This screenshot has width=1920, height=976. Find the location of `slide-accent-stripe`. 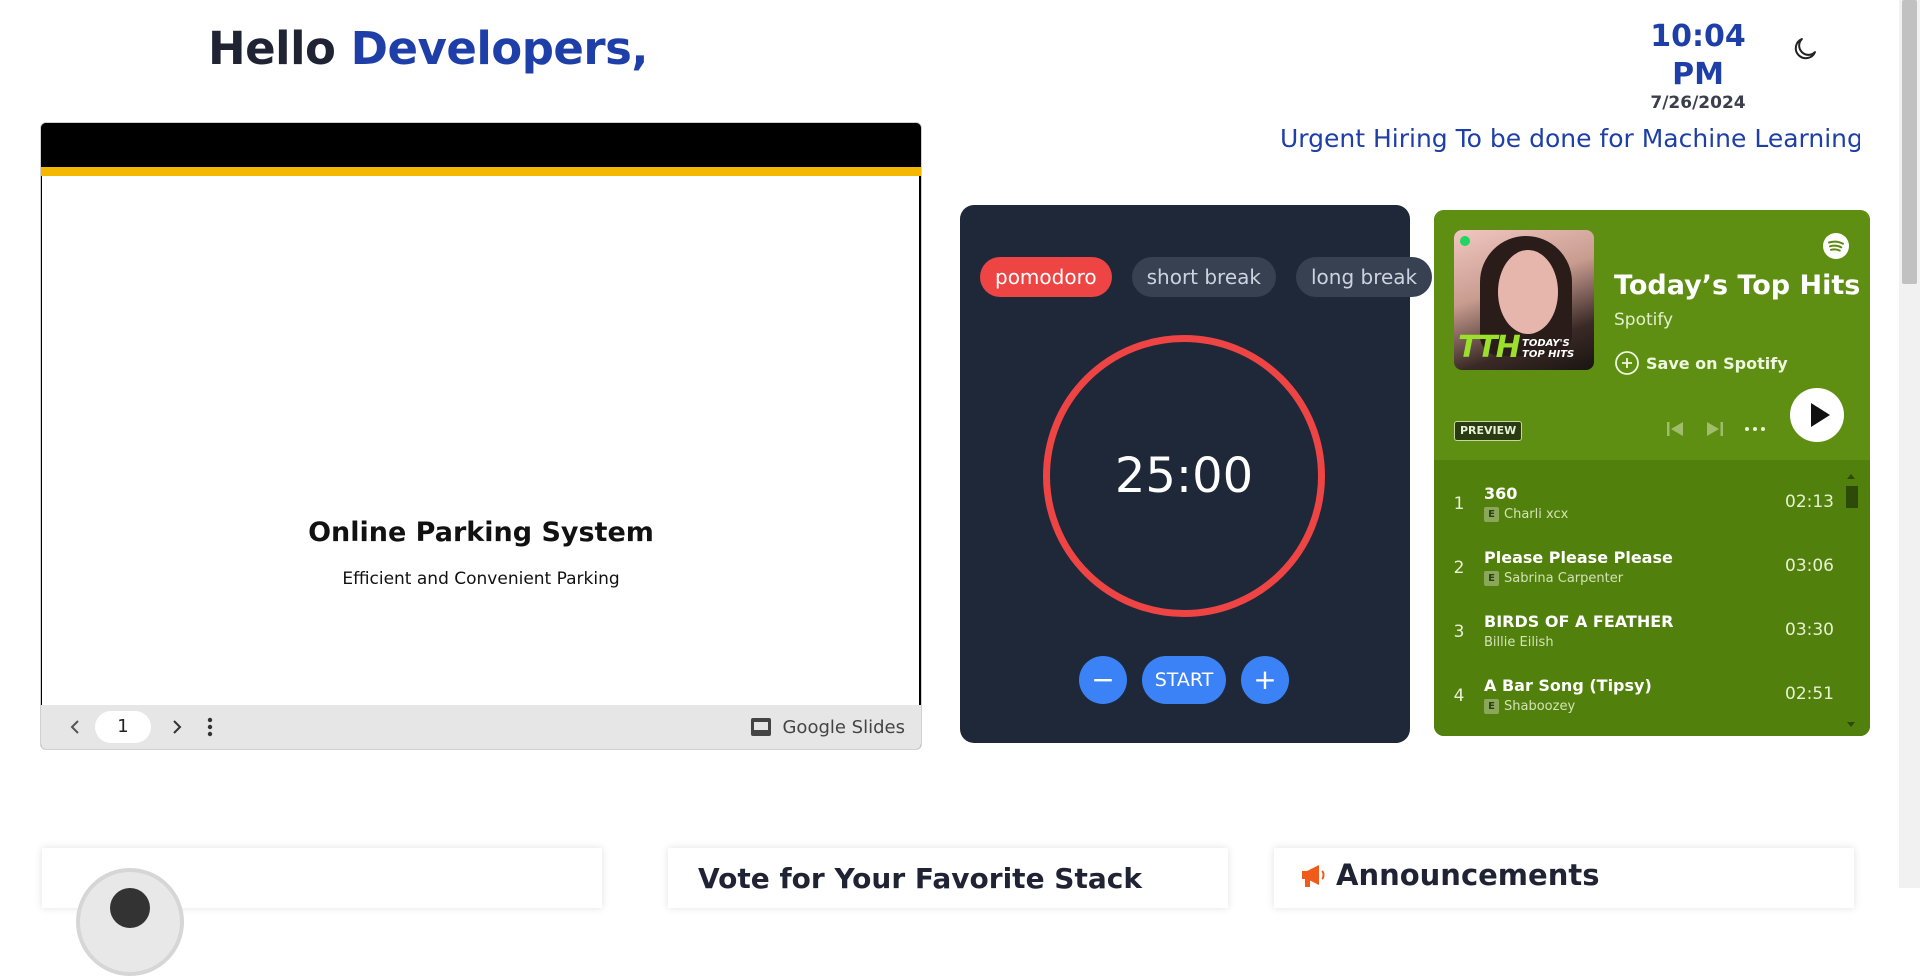

slide-accent-stripe is located at coordinates (481, 171).